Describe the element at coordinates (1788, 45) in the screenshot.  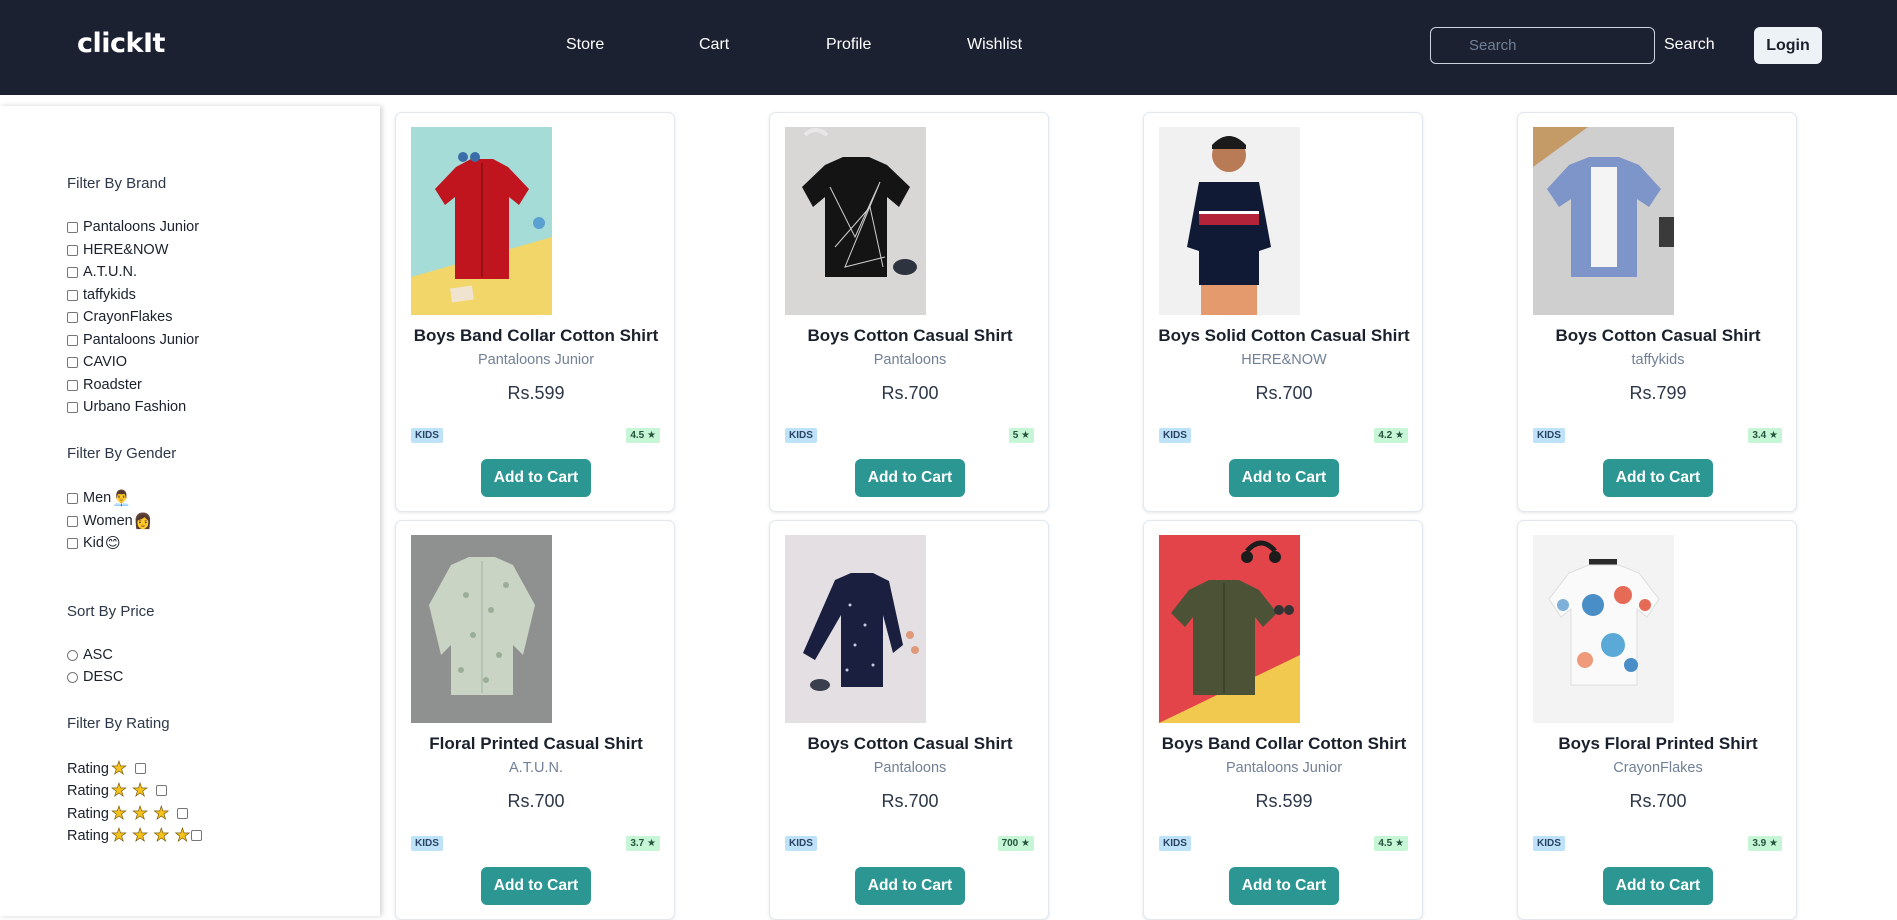
I see `login-button: Login` at that location.